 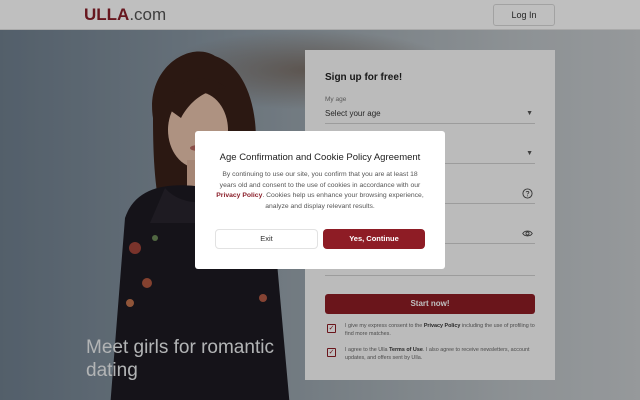 What do you see at coordinates (266, 239) in the screenshot?
I see `exit-button: Exit` at bounding box center [266, 239].